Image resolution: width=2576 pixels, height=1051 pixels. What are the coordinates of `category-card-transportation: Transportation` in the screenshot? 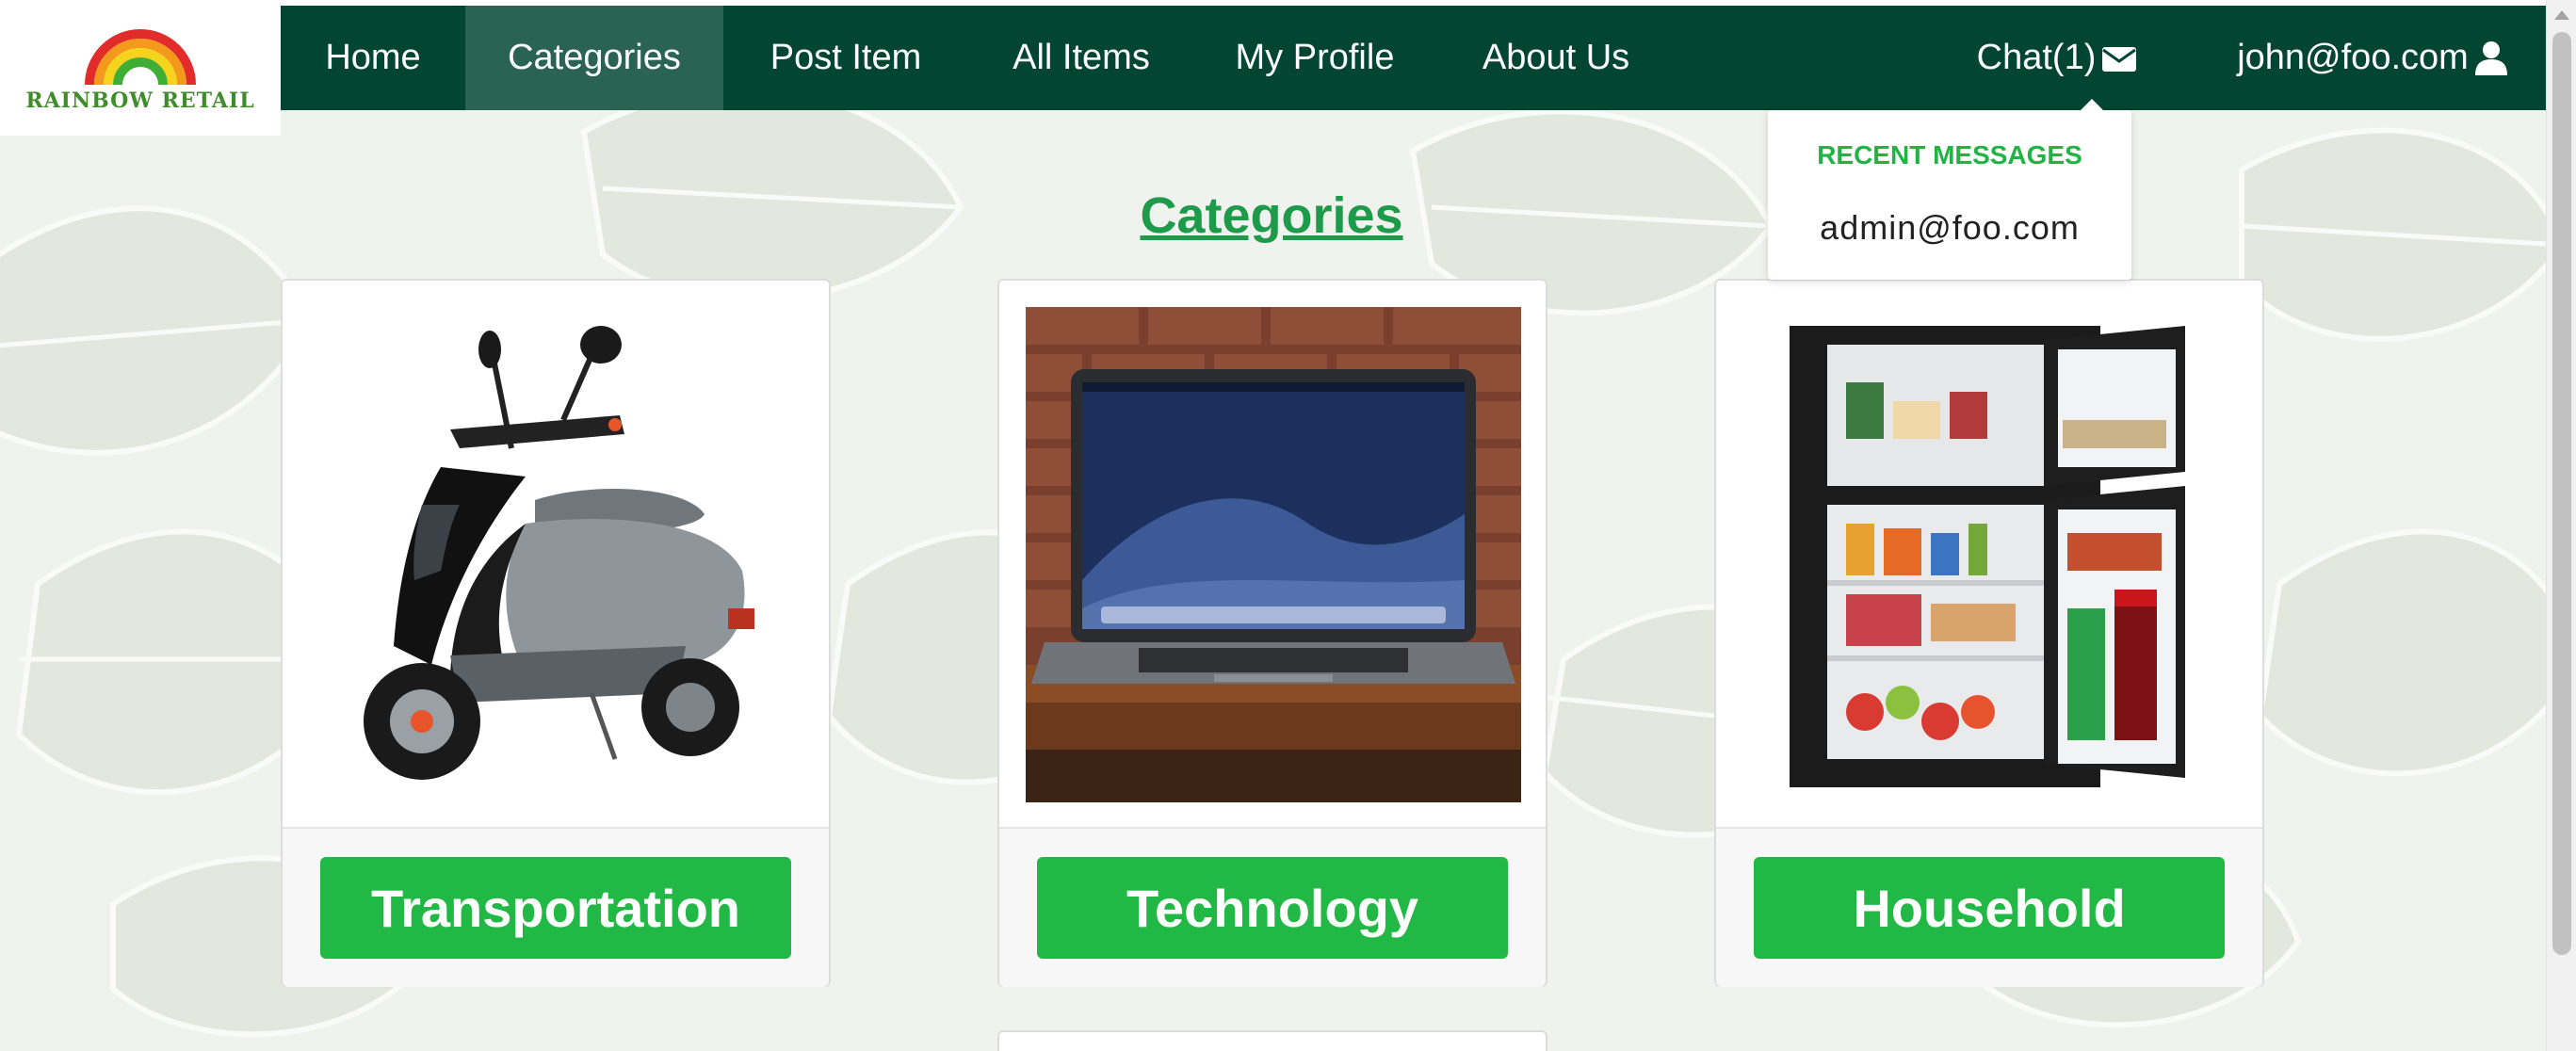 It's located at (556, 633).